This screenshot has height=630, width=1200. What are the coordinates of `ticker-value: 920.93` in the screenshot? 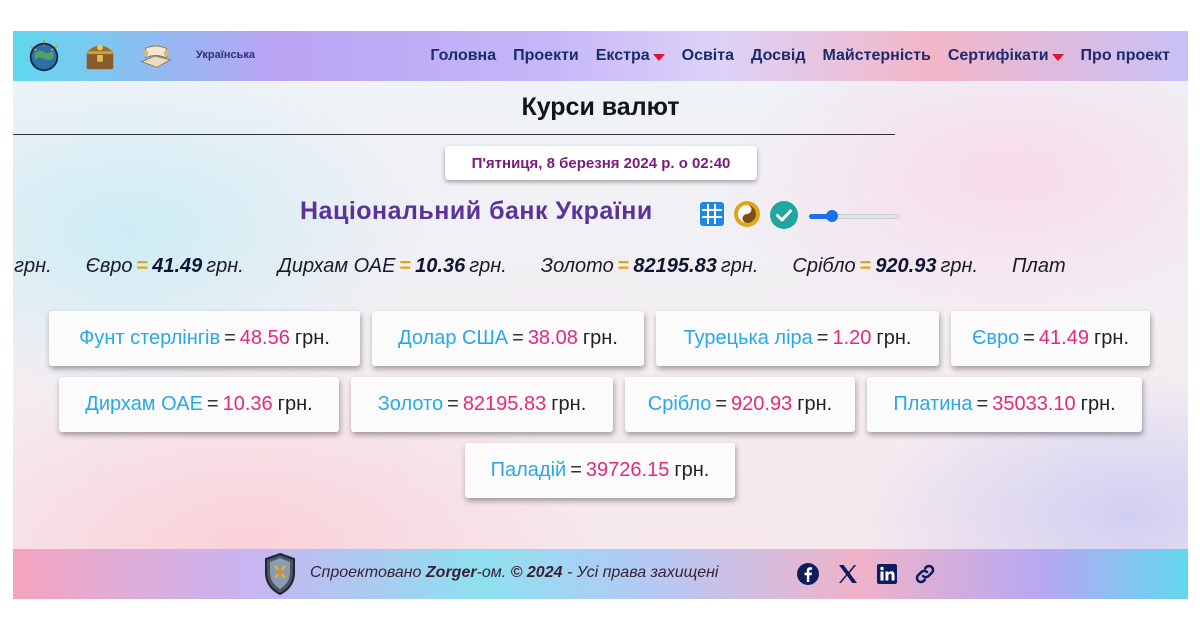 It's located at (906, 266).